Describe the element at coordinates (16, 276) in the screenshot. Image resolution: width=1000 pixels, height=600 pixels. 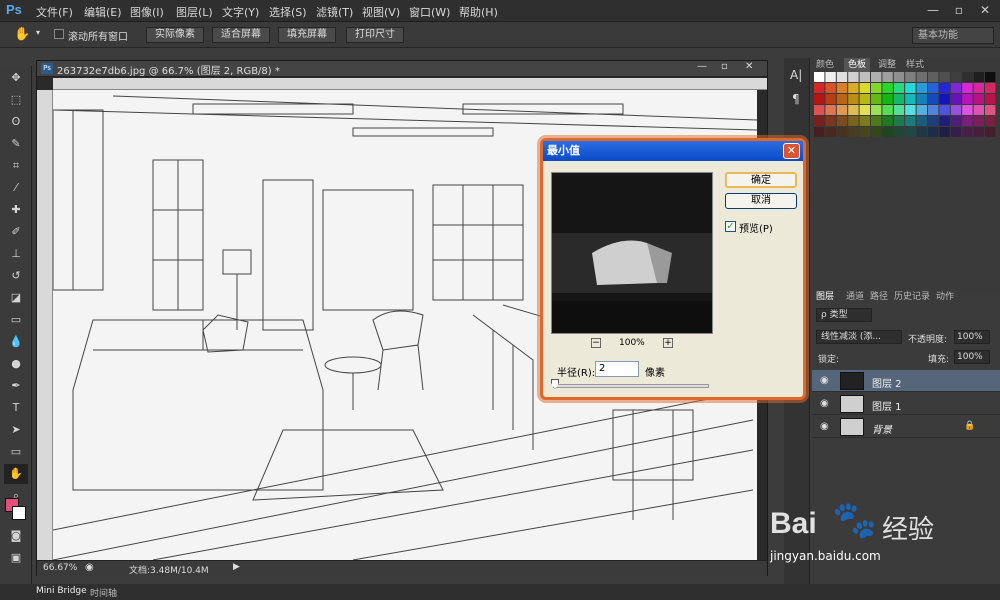
I see `history-brush-tool-icon: ↺` at that location.